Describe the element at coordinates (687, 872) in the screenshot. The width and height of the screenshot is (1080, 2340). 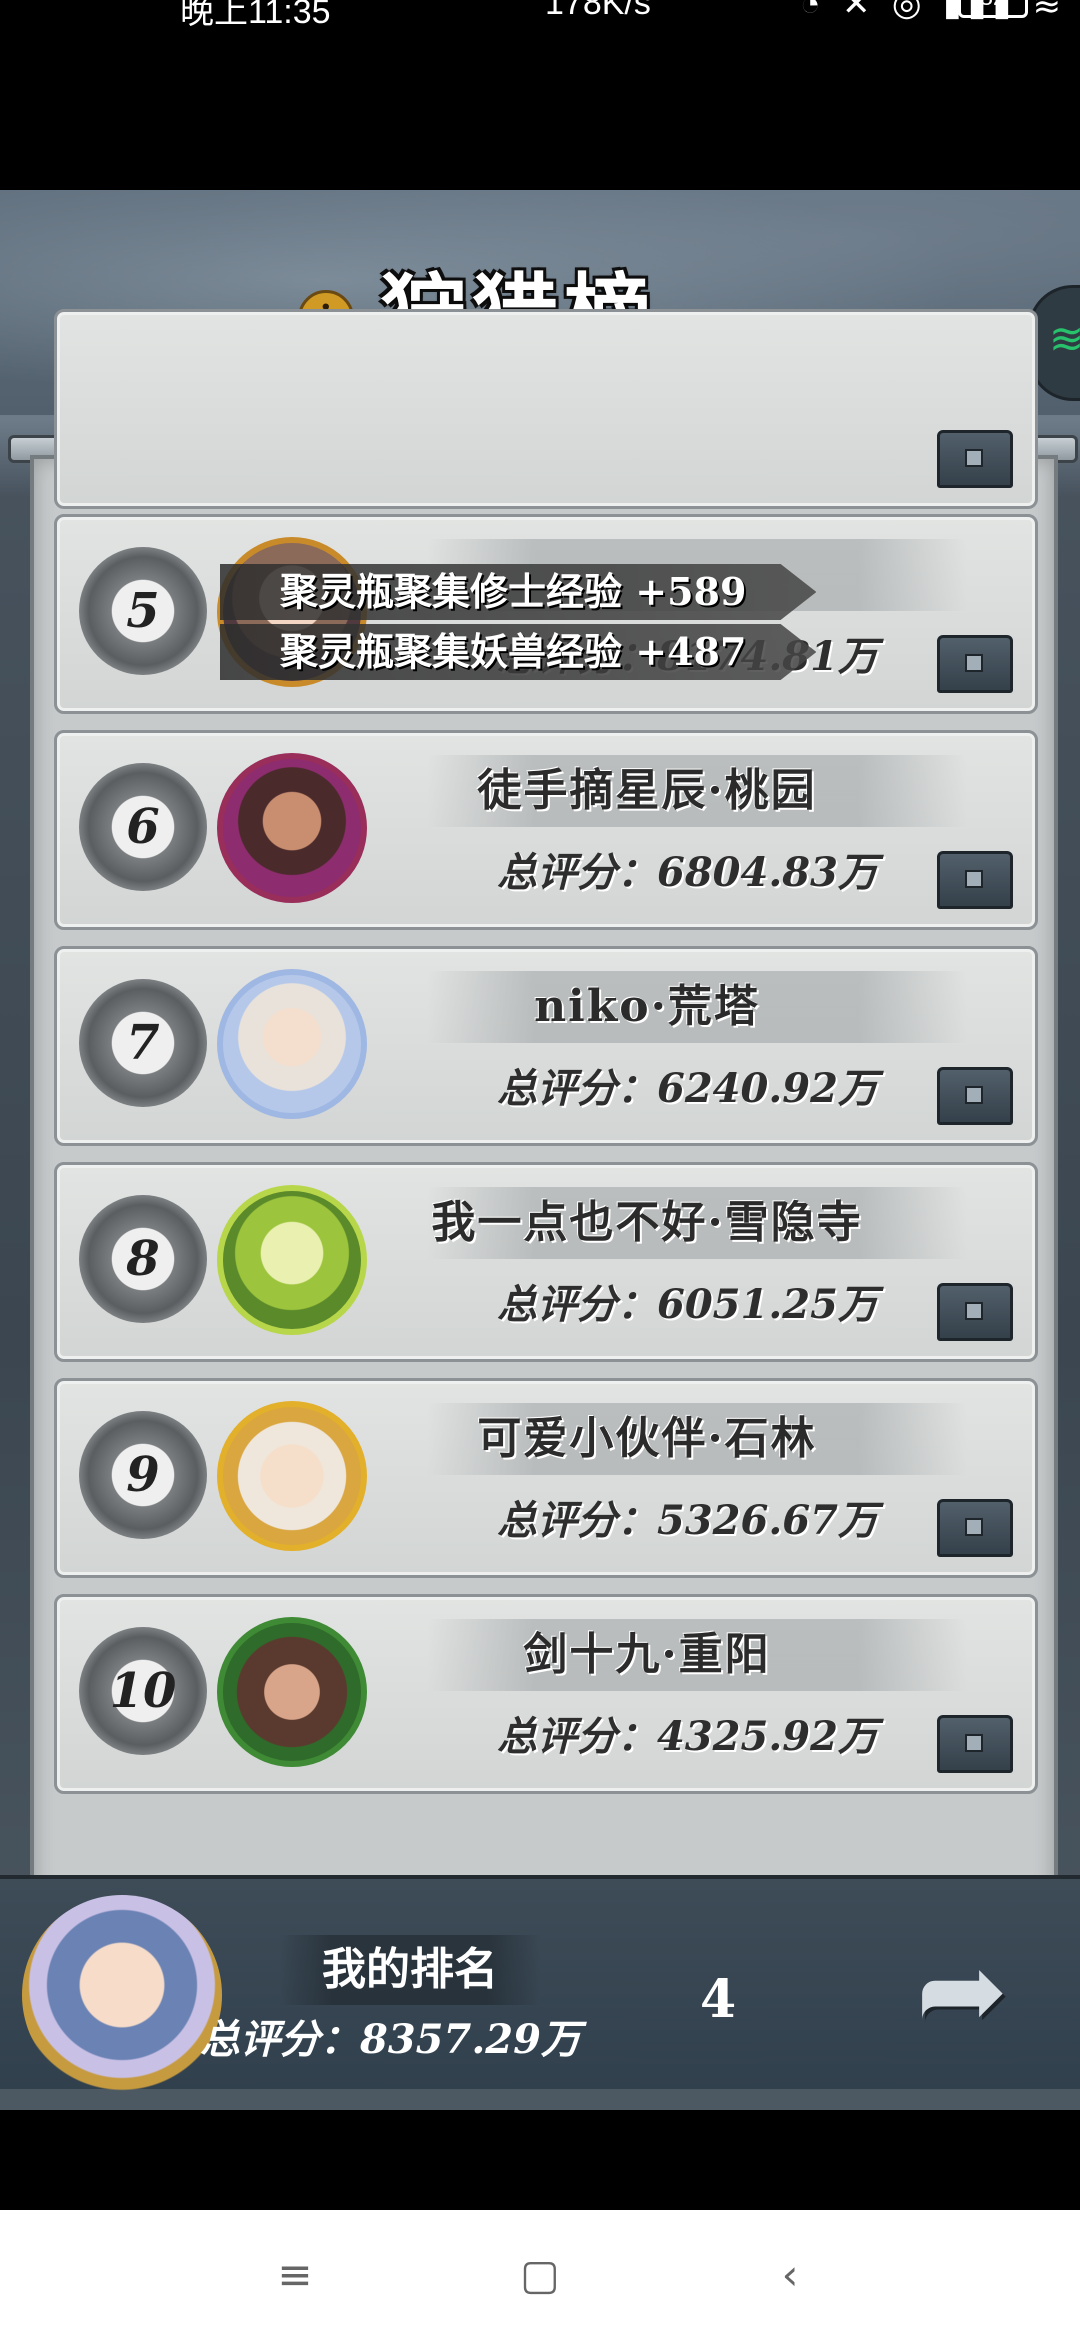
I see `player-score: 总评分：6804.83万` at that location.